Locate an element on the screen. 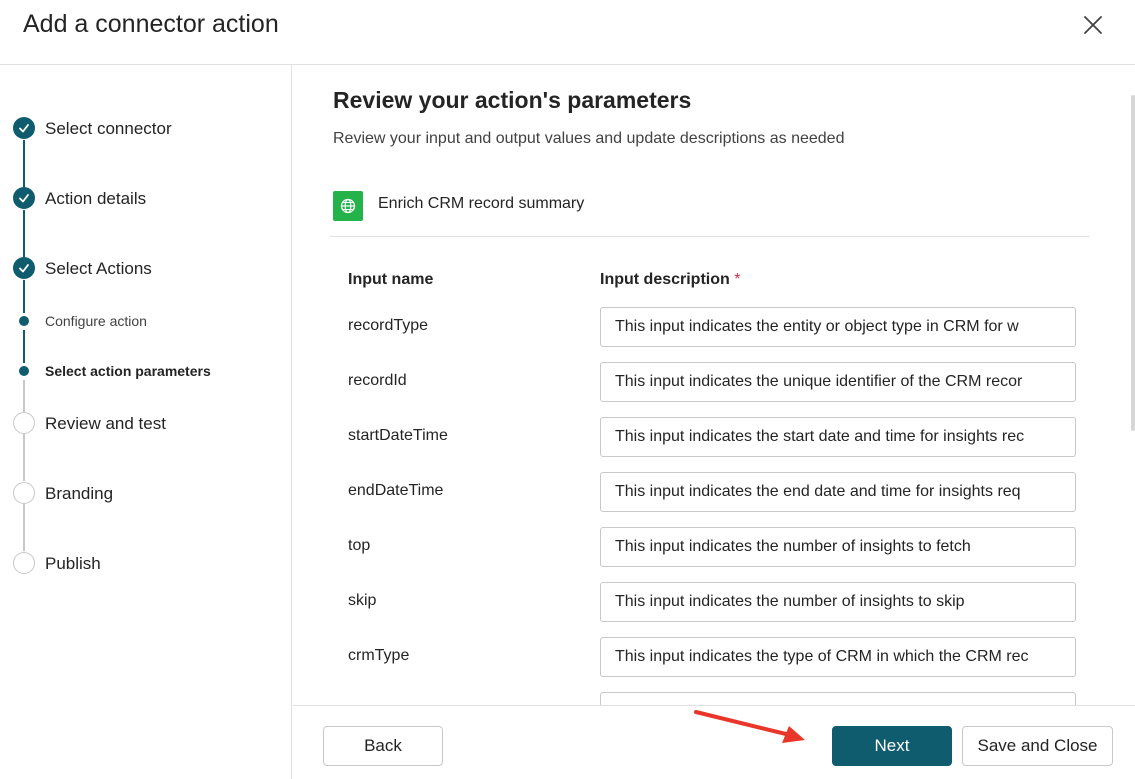 The image size is (1135, 779). column-header-input-description: Input description * is located at coordinates (670, 280).